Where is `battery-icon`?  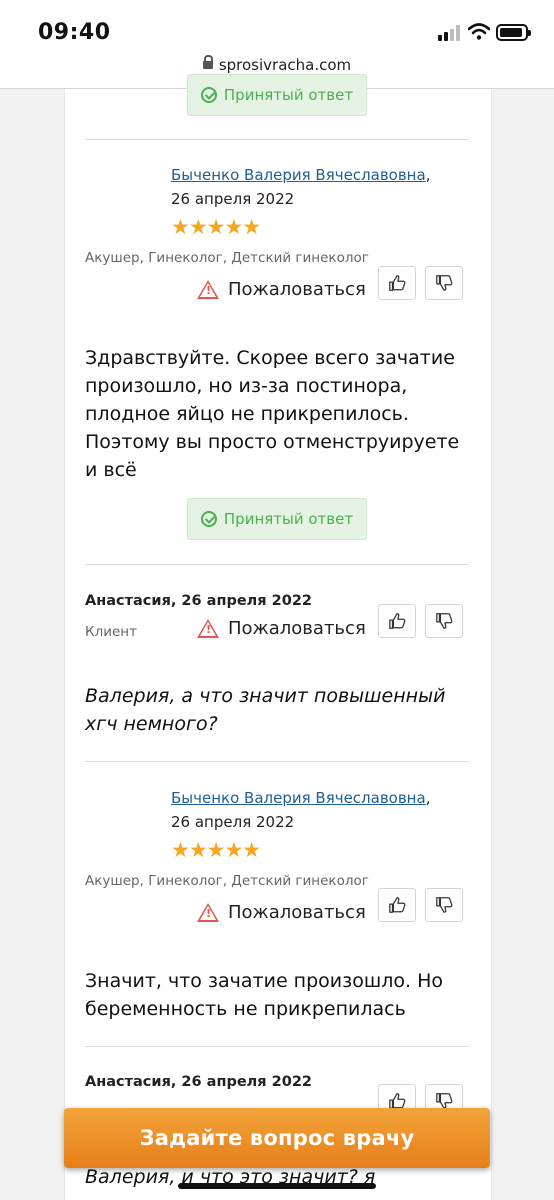 battery-icon is located at coordinates (513, 32).